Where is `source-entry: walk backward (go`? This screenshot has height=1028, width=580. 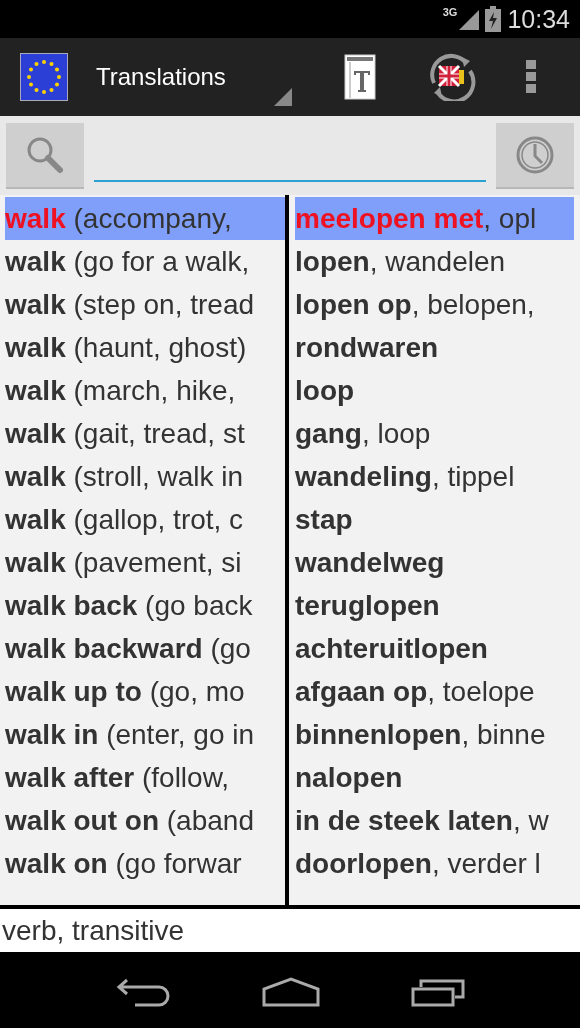 source-entry: walk backward (go is located at coordinates (145, 648).